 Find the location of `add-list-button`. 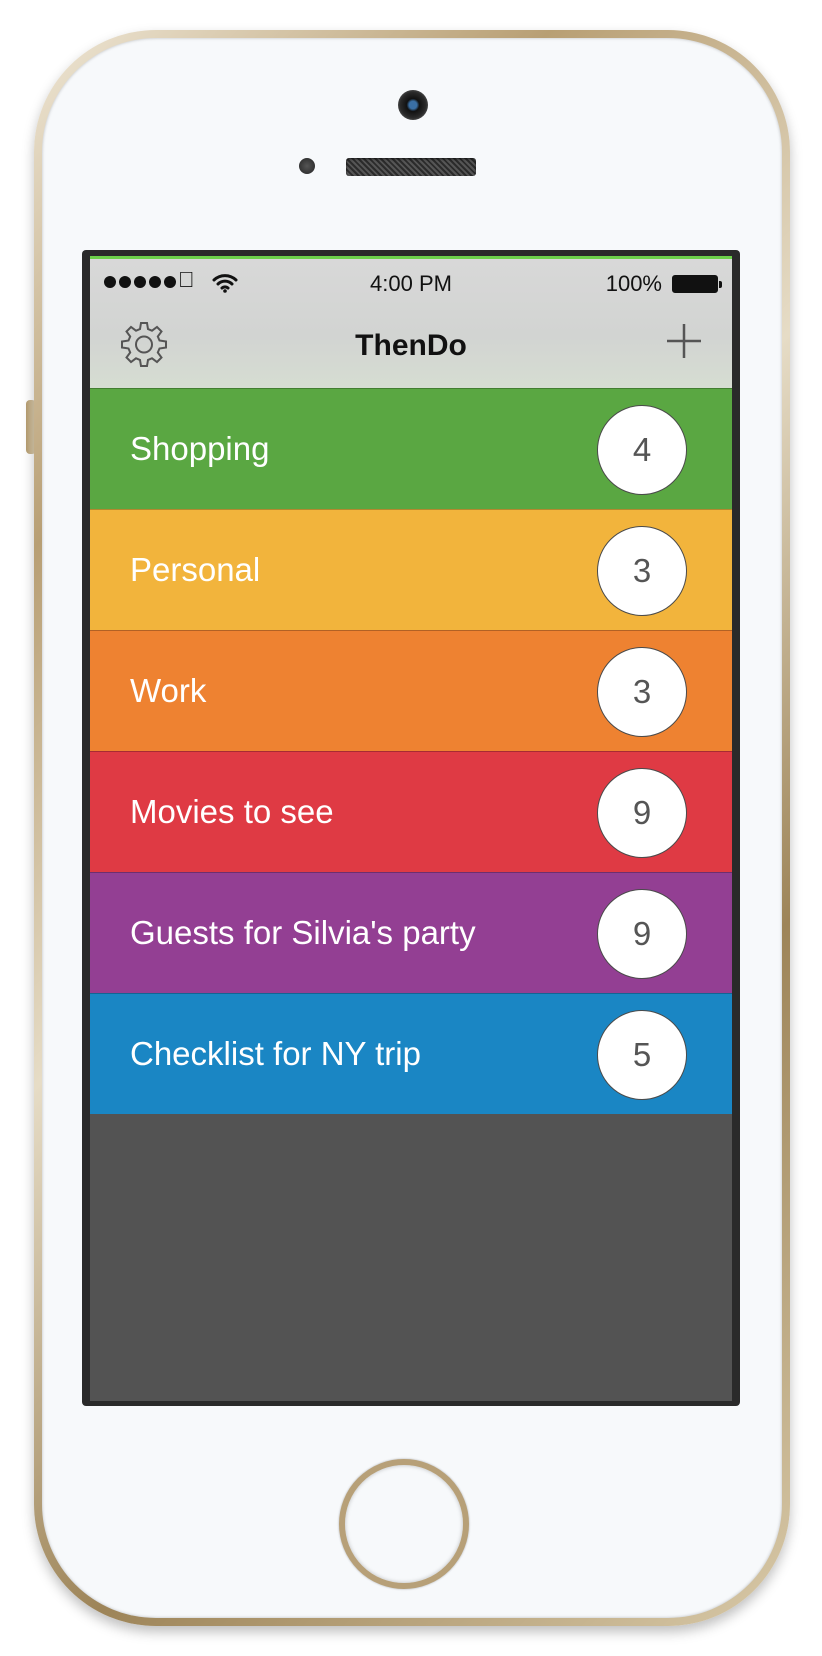

add-list-button is located at coordinates (684, 341).